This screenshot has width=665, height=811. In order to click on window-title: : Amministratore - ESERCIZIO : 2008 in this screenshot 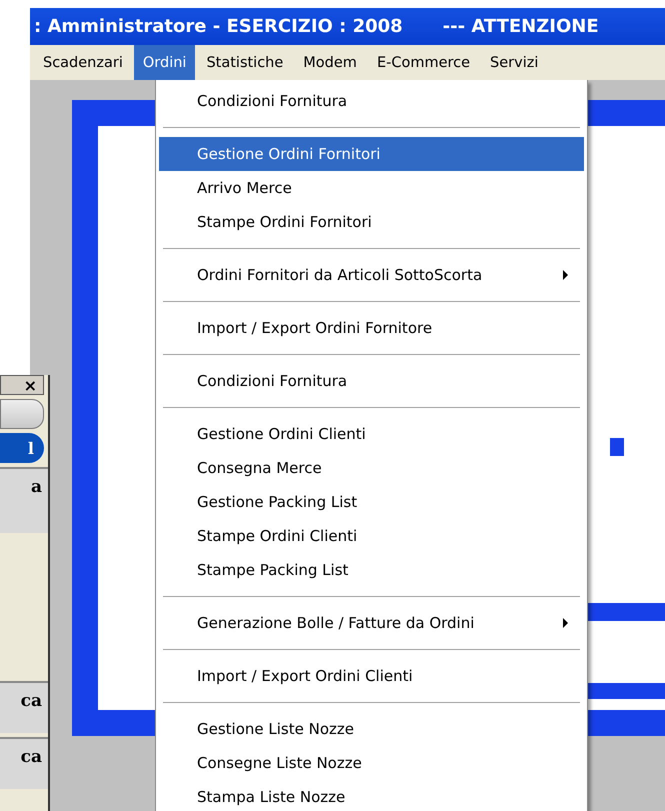, I will do `click(218, 26)`.